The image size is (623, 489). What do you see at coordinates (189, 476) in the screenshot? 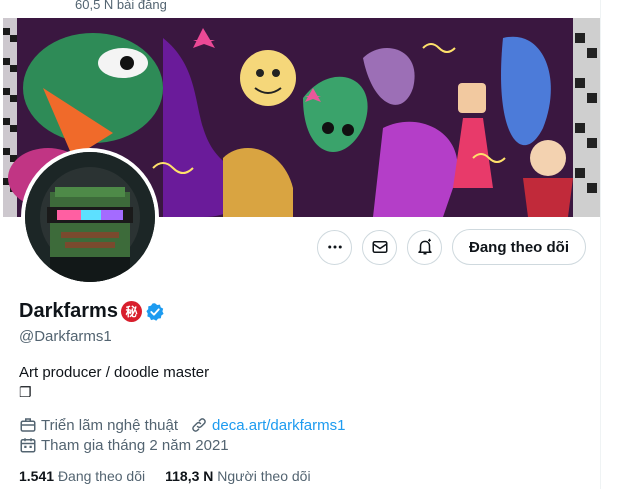
I see `followers-count: 118,3 N` at bounding box center [189, 476].